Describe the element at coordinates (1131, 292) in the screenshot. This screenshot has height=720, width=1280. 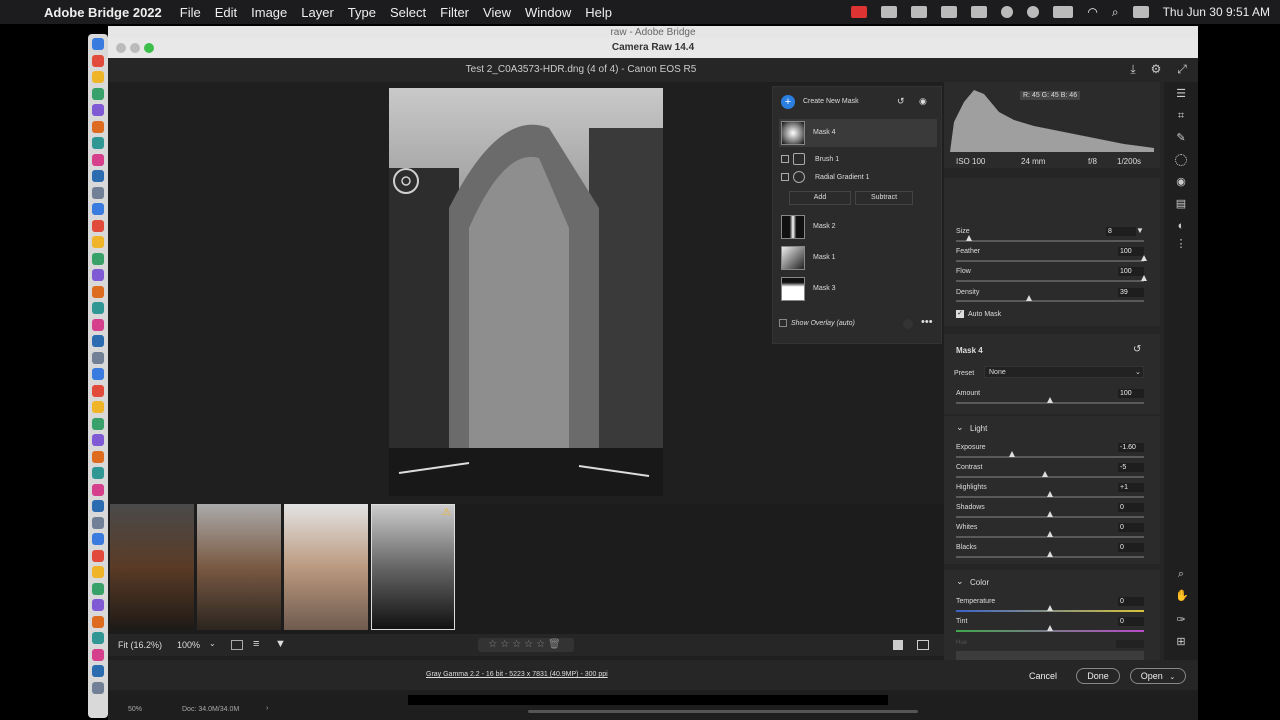
I see `density-value: 39` at that location.